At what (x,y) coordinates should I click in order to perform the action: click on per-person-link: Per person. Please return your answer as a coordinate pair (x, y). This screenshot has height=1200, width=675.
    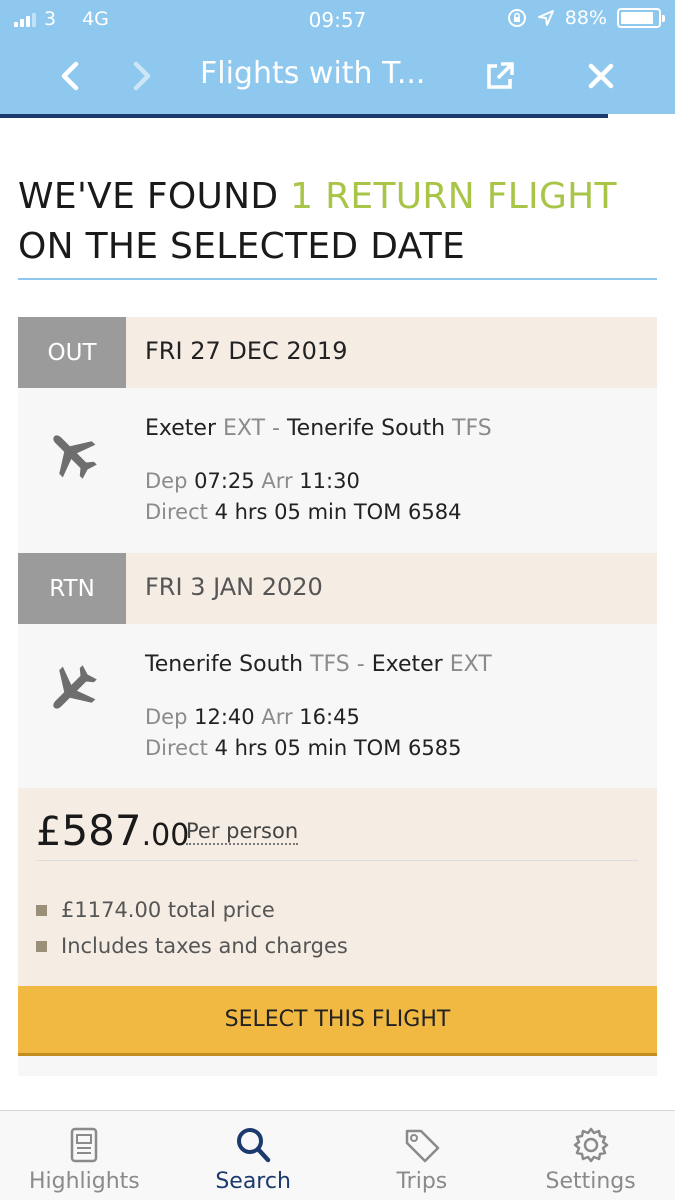
    Looking at the image, I should click on (242, 832).